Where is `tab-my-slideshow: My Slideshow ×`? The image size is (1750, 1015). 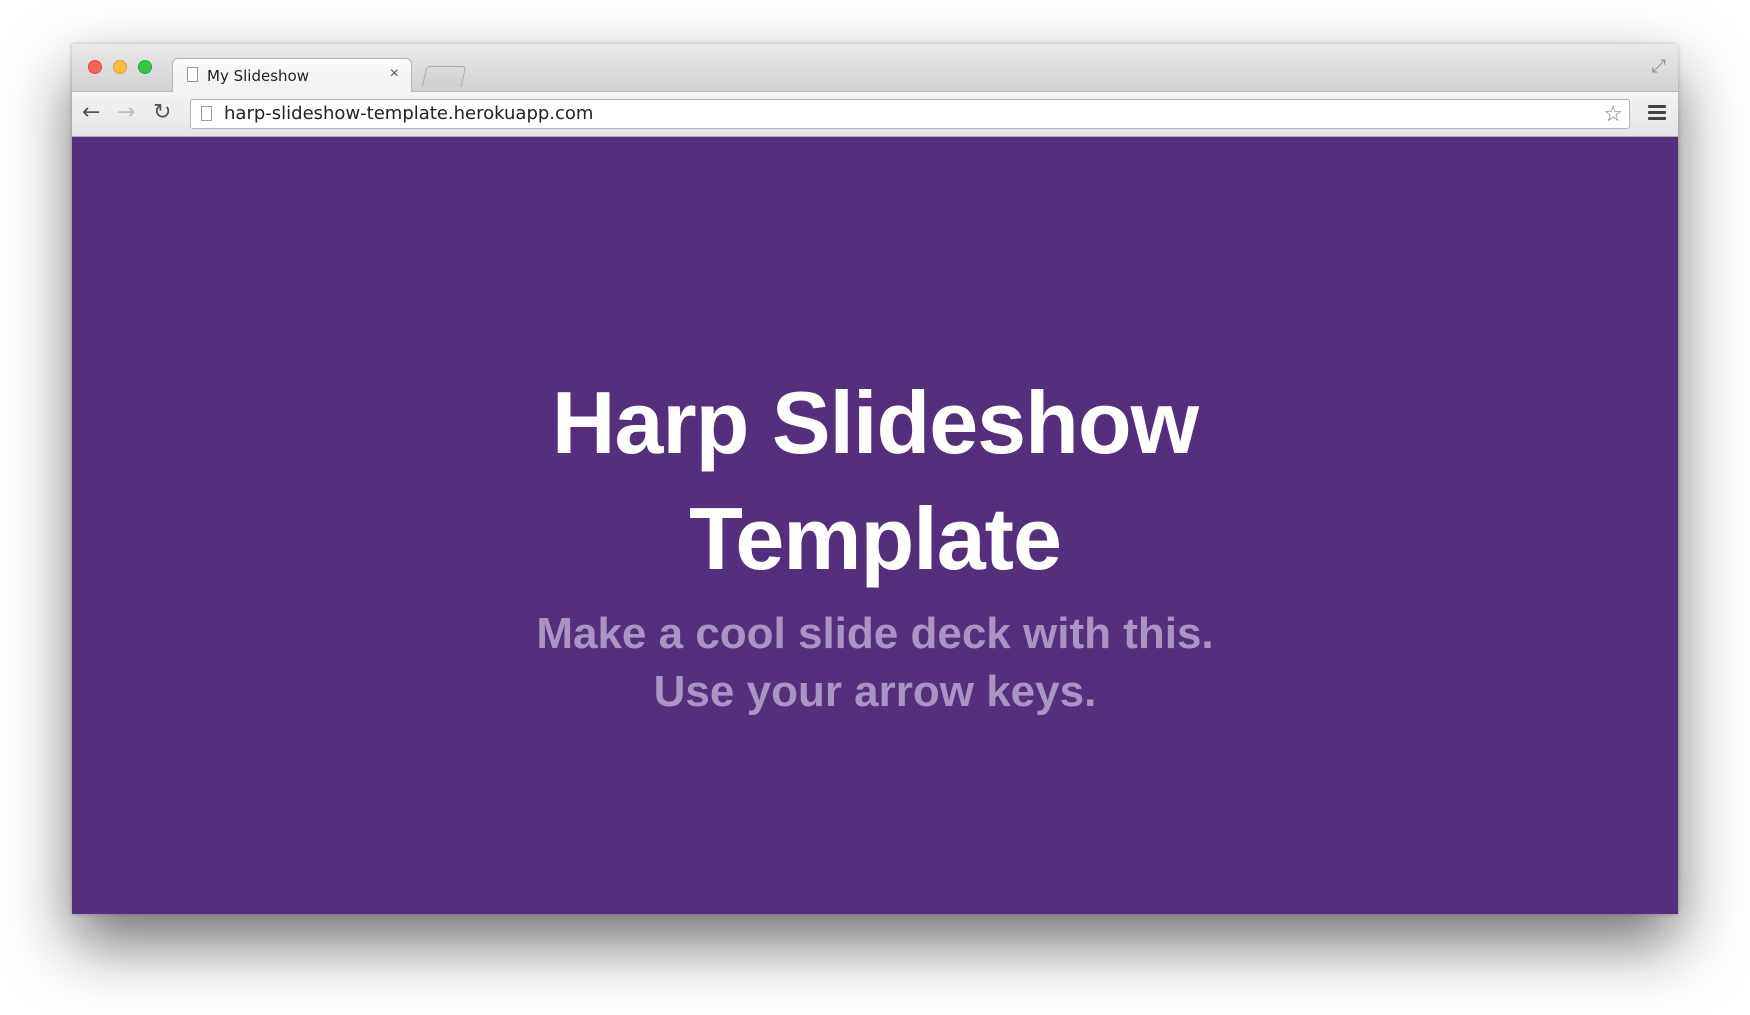
tab-my-slideshow: My Slideshow × is located at coordinates (292, 75).